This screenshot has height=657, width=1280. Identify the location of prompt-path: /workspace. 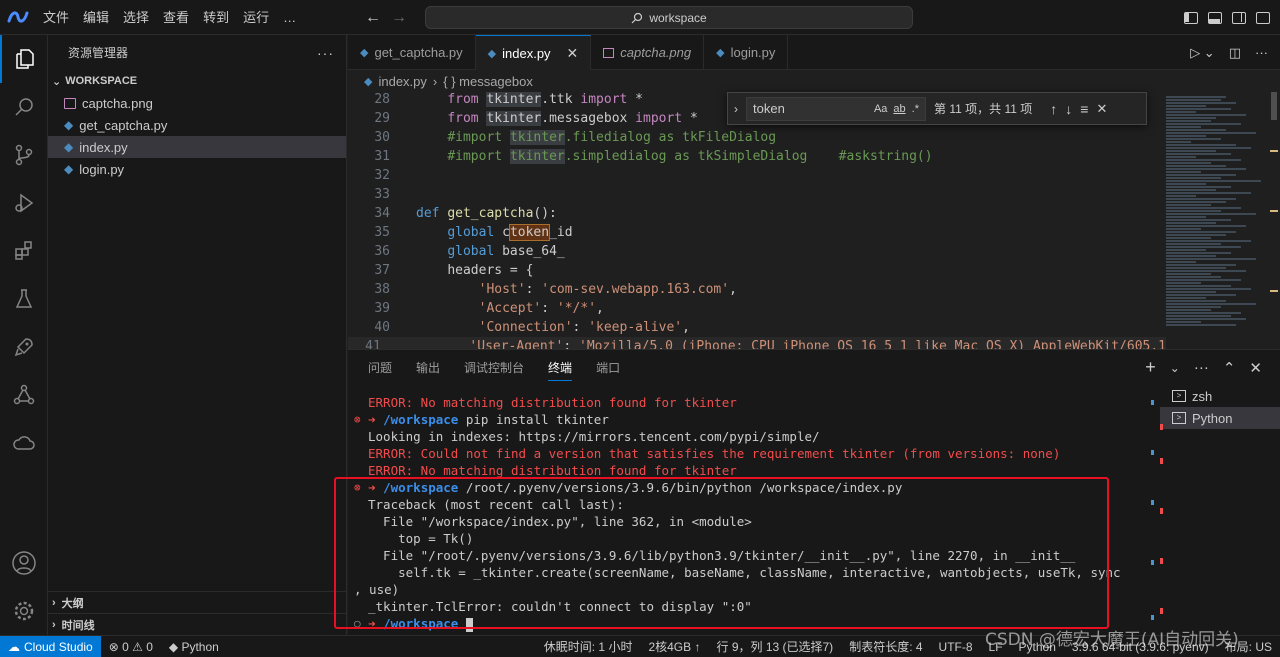
(421, 419).